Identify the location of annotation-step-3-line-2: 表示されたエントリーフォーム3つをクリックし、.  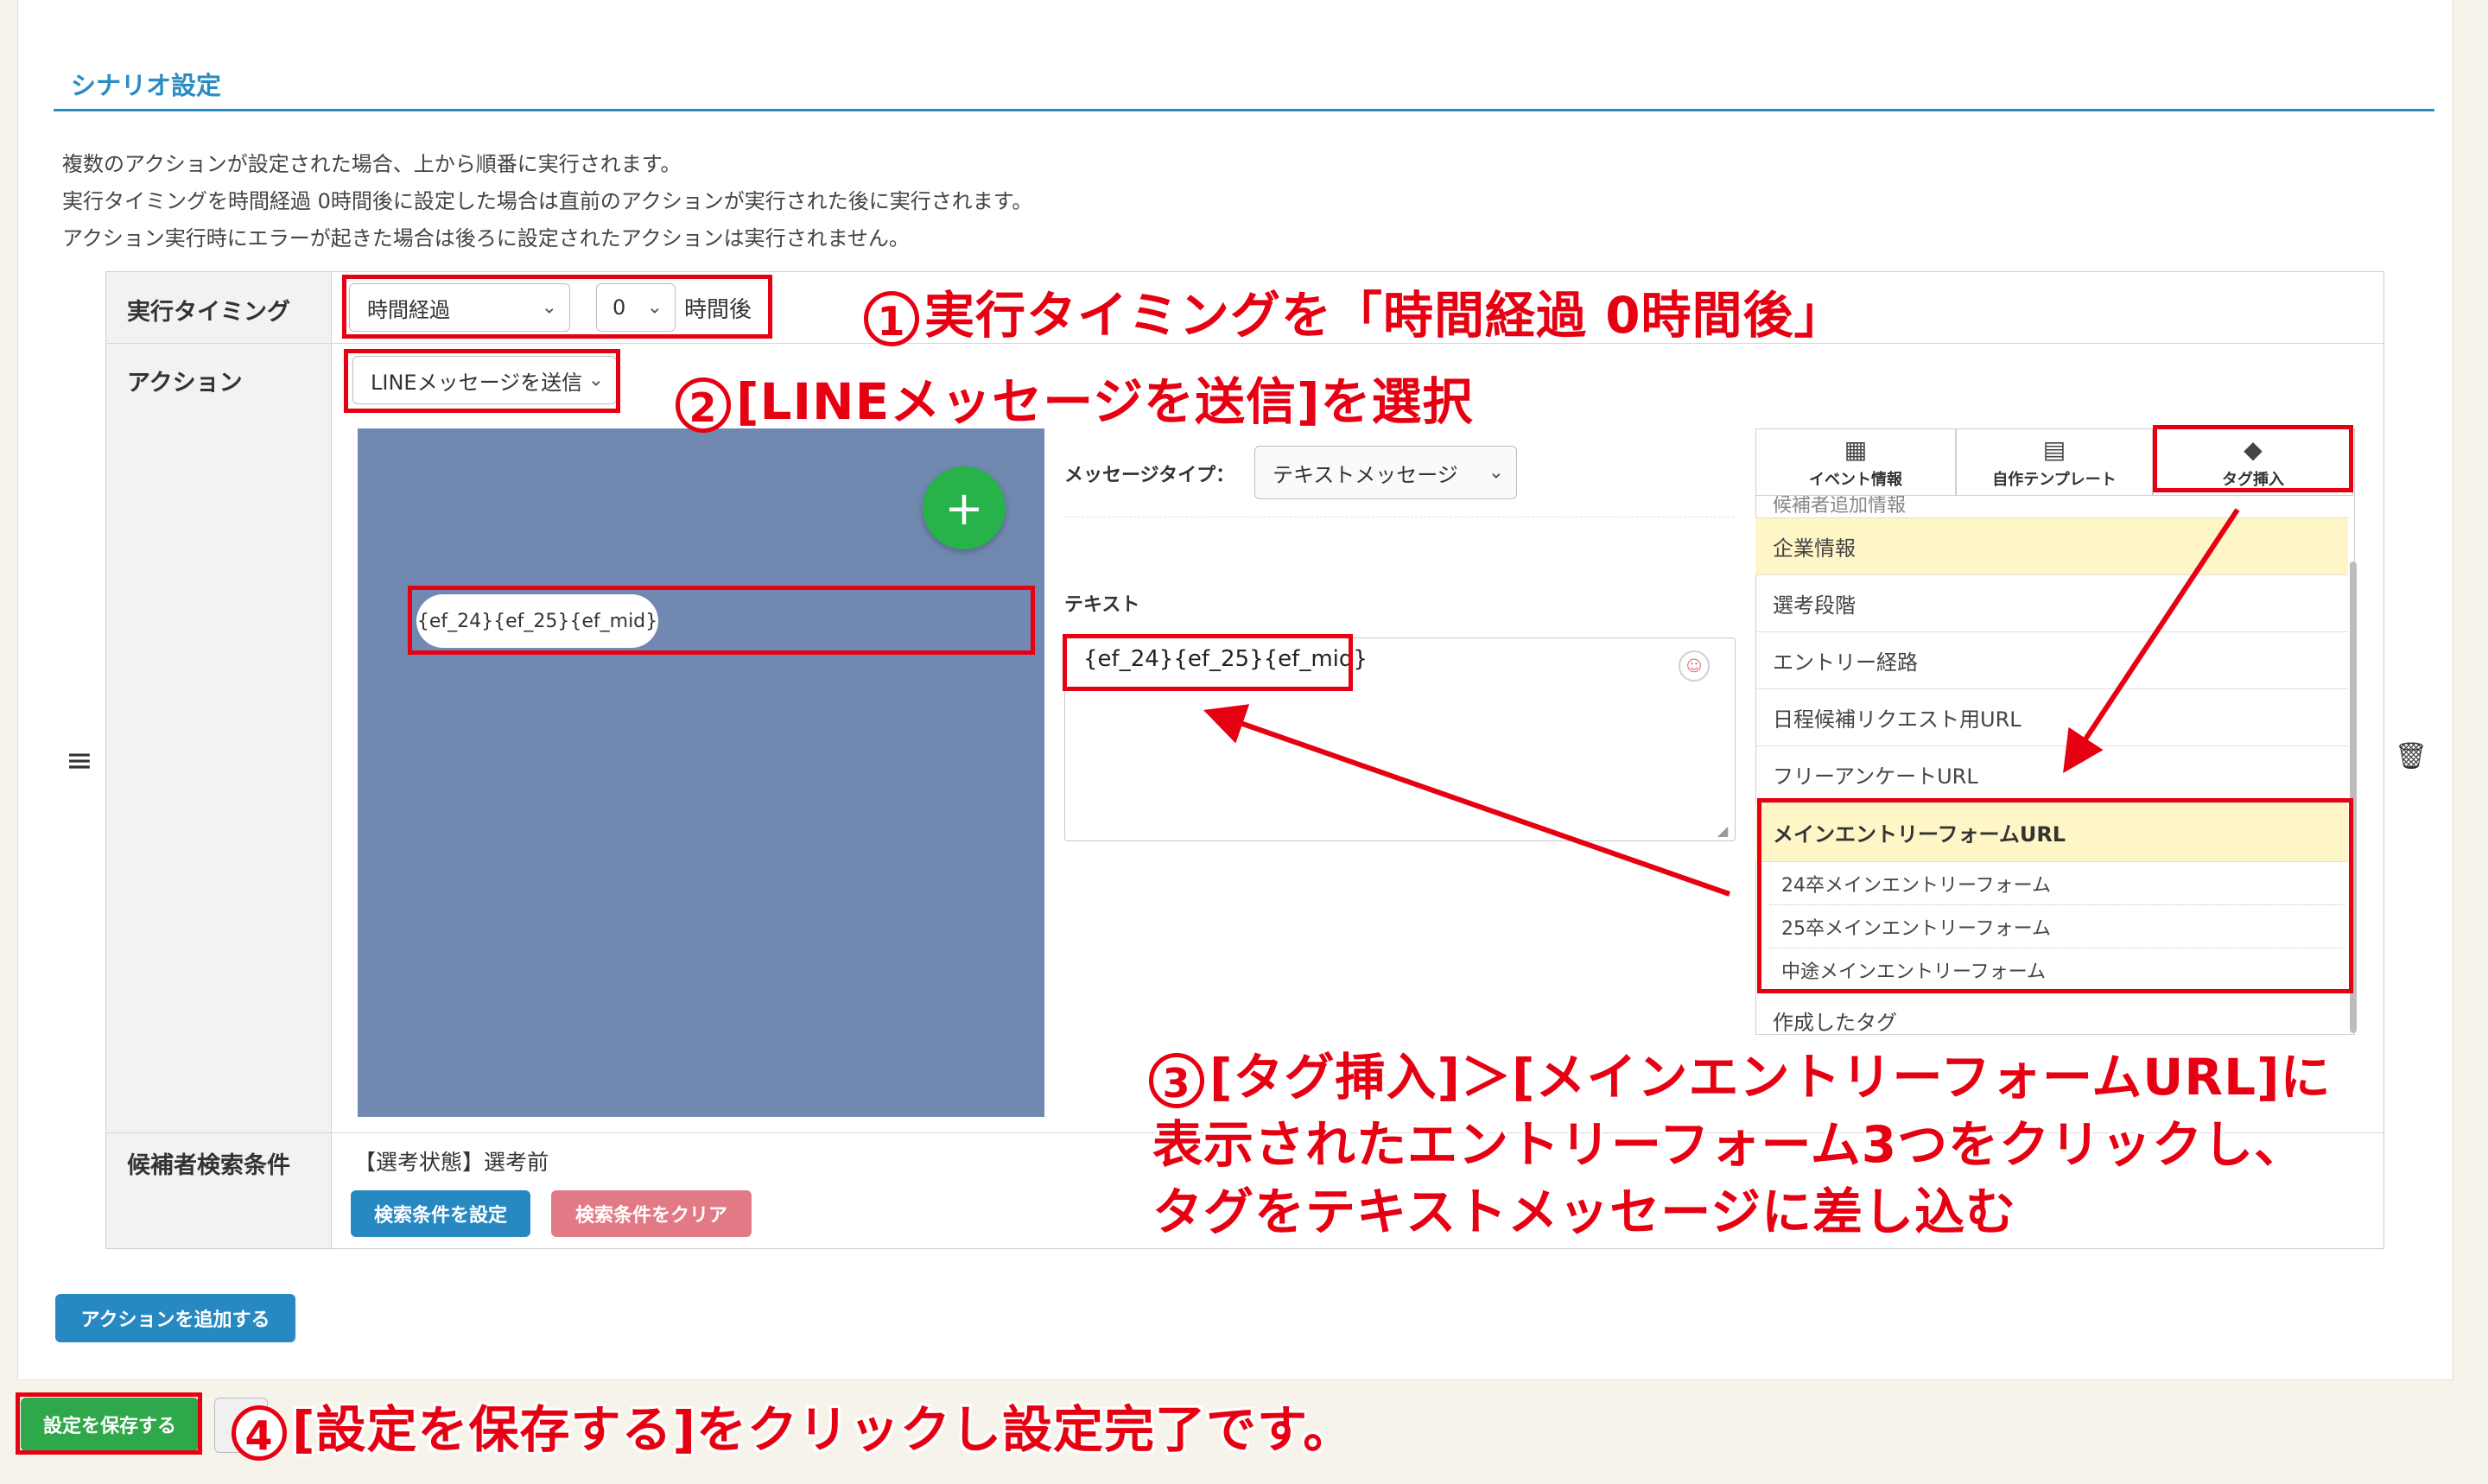
(1729, 1144).